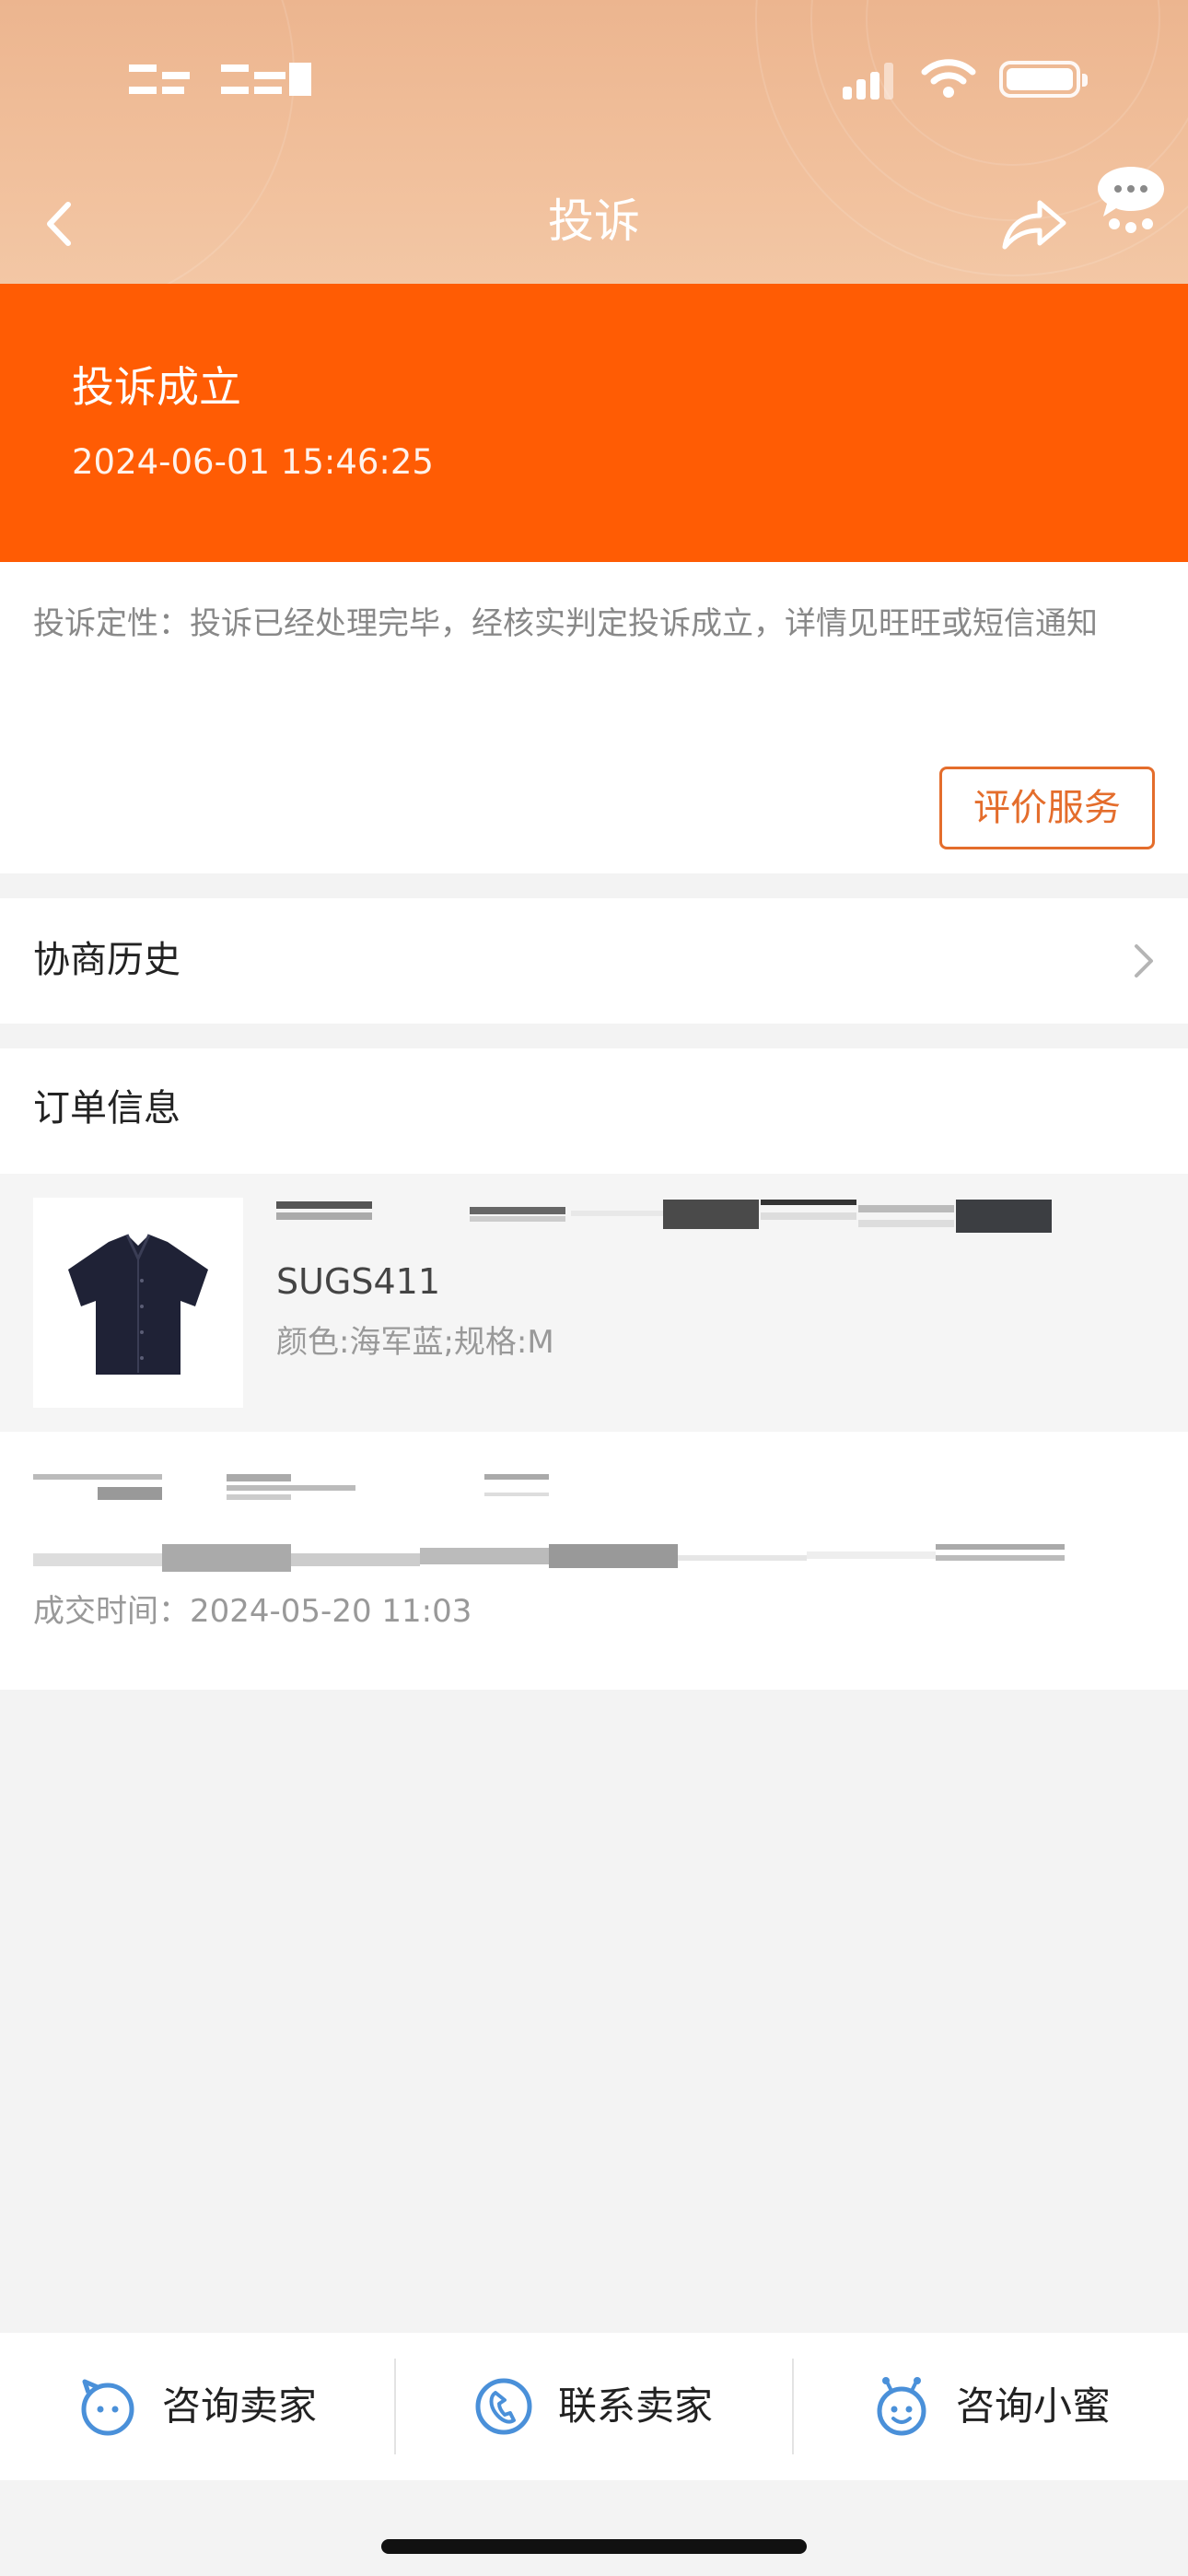  Describe the element at coordinates (240, 2406) in the screenshot. I see `consult-seller-label: 咨询卖家` at that location.